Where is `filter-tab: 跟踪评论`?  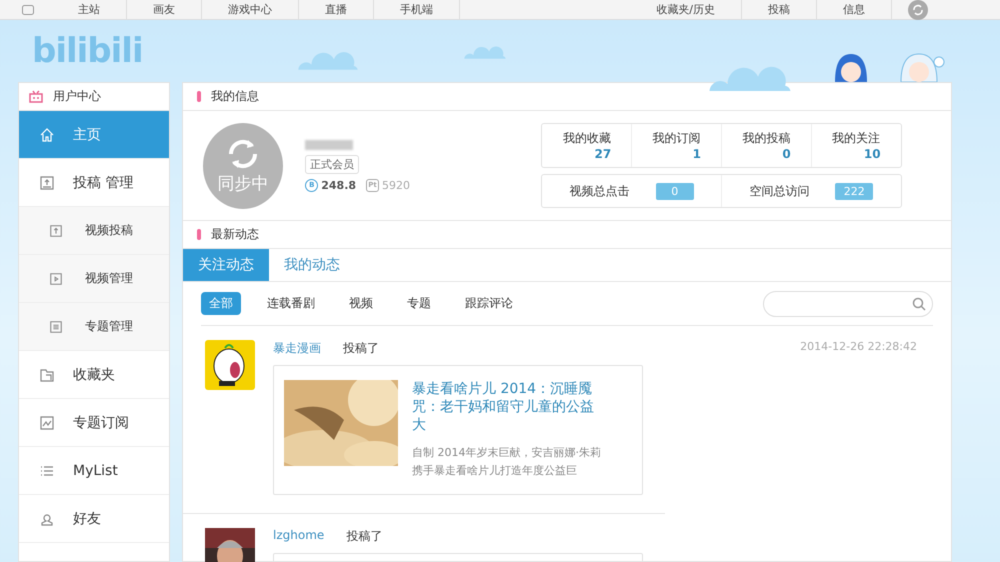
filter-tab: 跟踪评论 is located at coordinates (489, 303).